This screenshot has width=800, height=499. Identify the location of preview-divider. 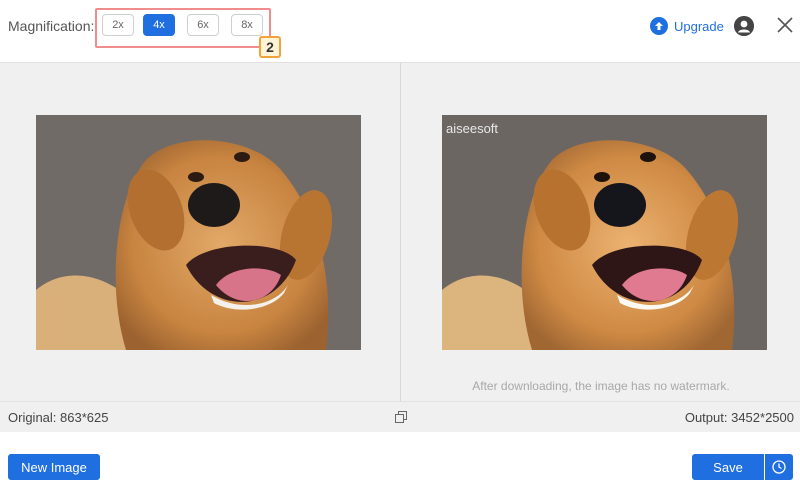
(400, 233).